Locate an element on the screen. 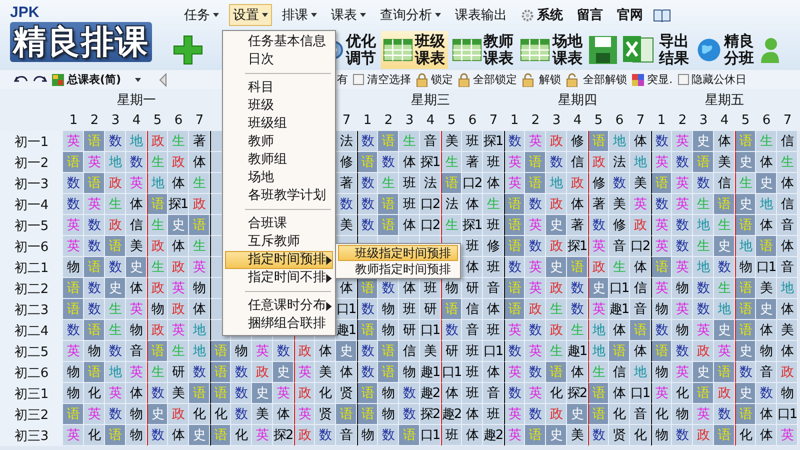  menu-item: 查询分析 is located at coordinates (410, 15).